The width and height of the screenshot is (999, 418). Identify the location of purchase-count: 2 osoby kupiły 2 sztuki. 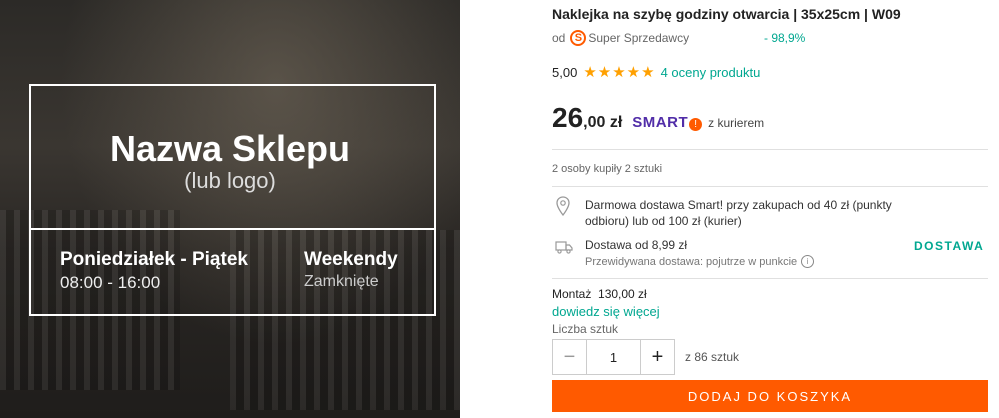
(607, 169).